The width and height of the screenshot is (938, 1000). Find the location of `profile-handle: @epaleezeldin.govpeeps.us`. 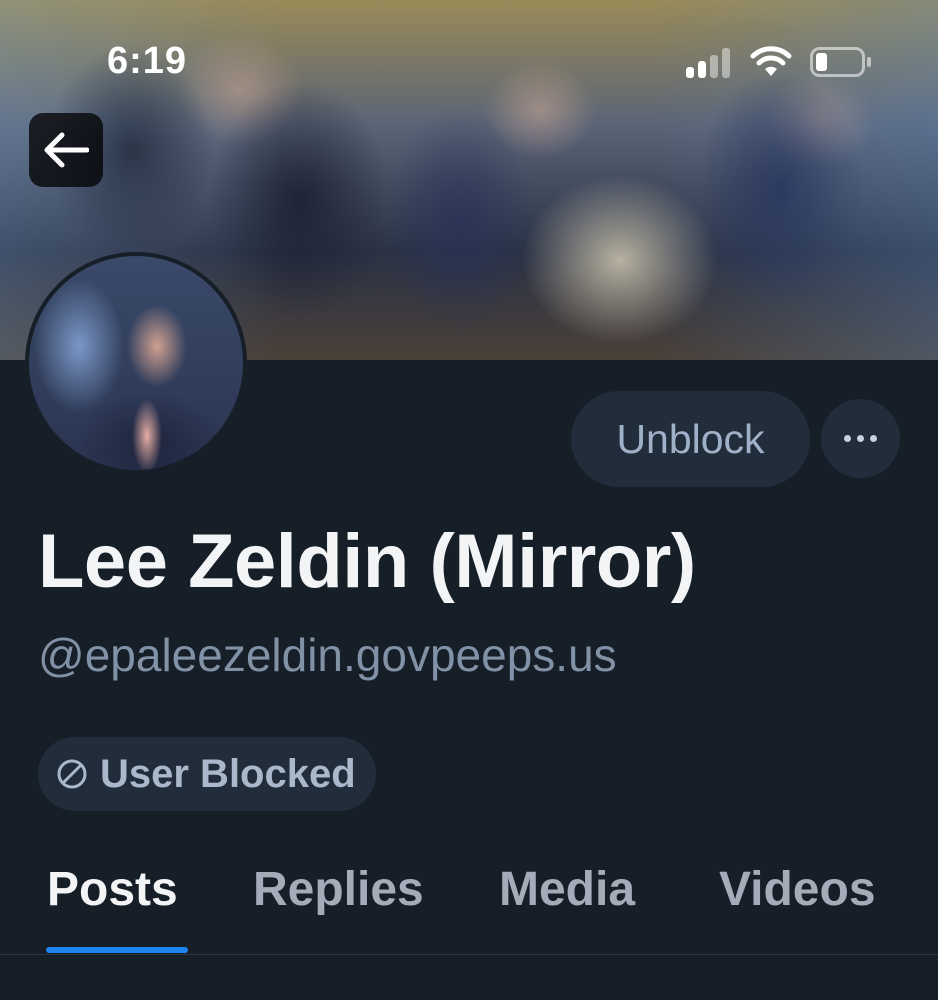

profile-handle: @epaleezeldin.govpeeps.us is located at coordinates (327, 655).